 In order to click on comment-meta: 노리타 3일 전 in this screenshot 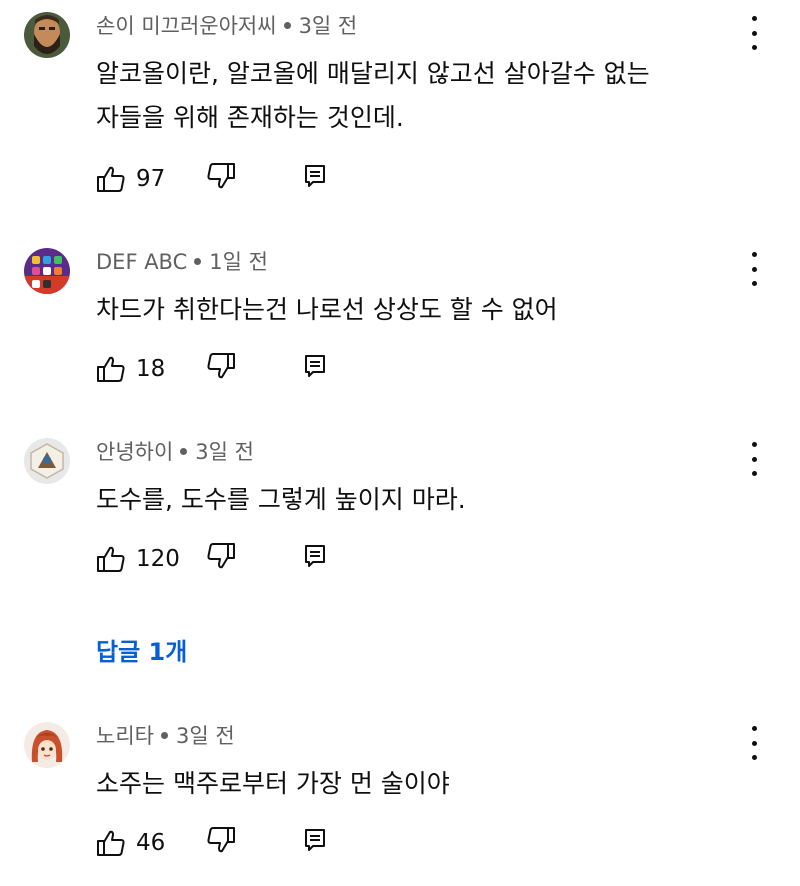, I will do `click(165, 736)`.